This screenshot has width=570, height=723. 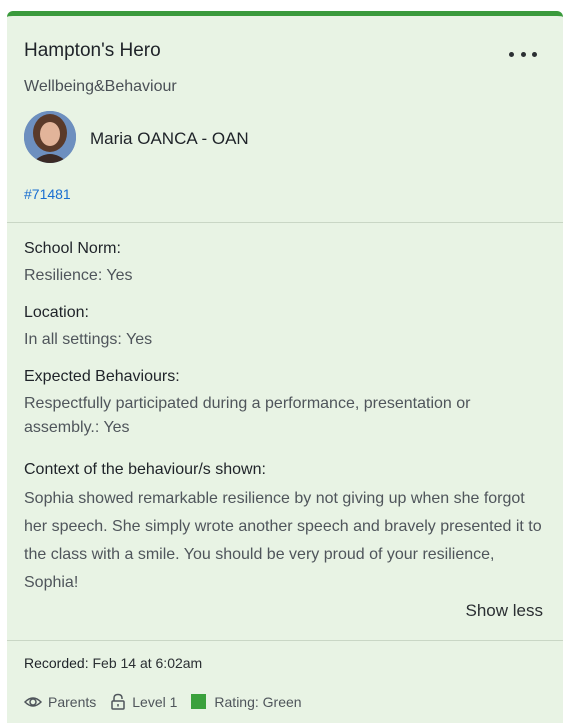 I want to click on more-options-icon, so click(x=523, y=54).